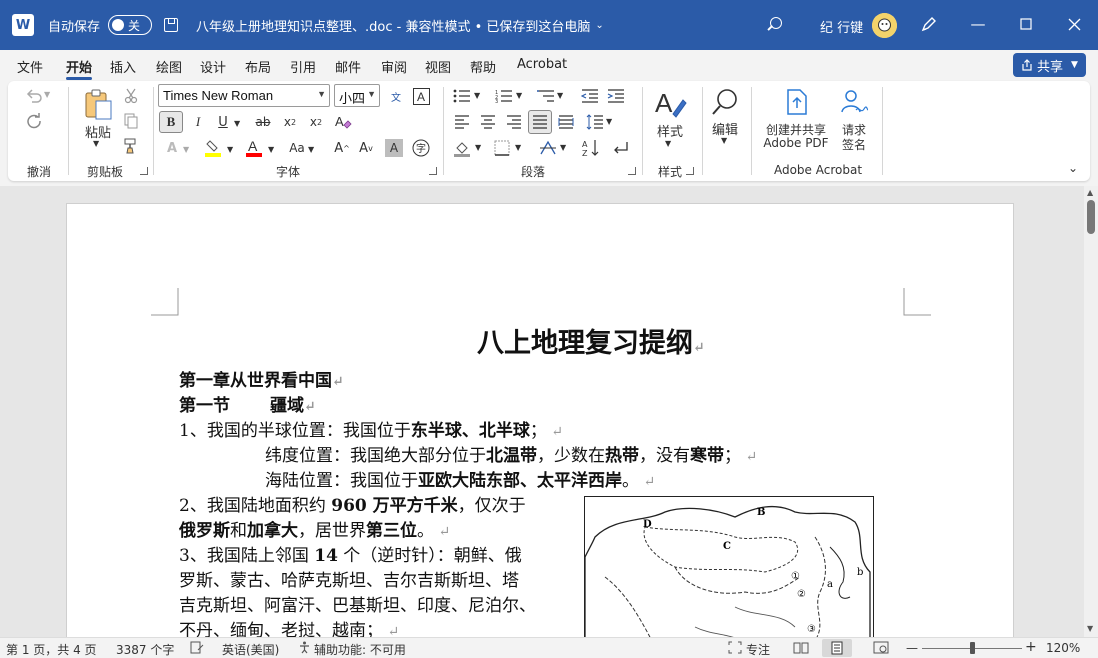  I want to click on accessibility-status: 辅助功能: 不可用, so click(360, 649).